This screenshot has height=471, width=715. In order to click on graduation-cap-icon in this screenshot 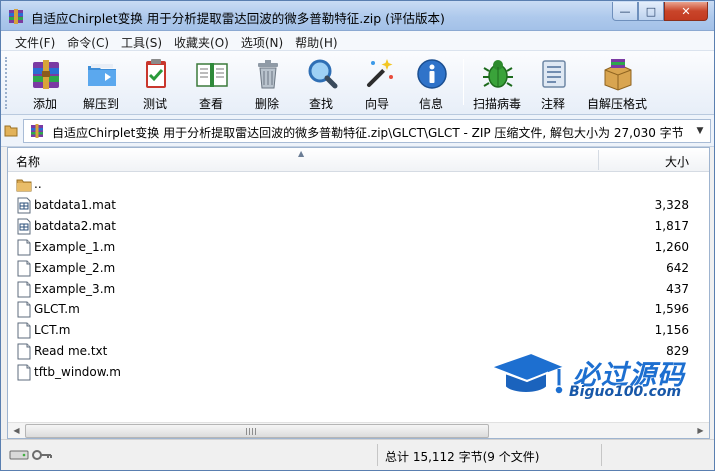, I will do `click(528, 373)`.